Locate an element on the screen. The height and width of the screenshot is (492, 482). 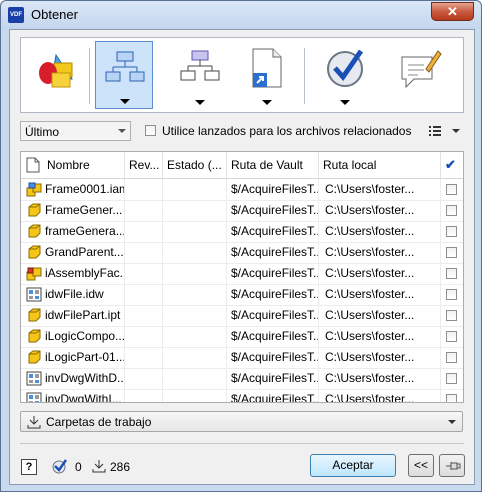
application-options-icon is located at coordinates (56, 70).